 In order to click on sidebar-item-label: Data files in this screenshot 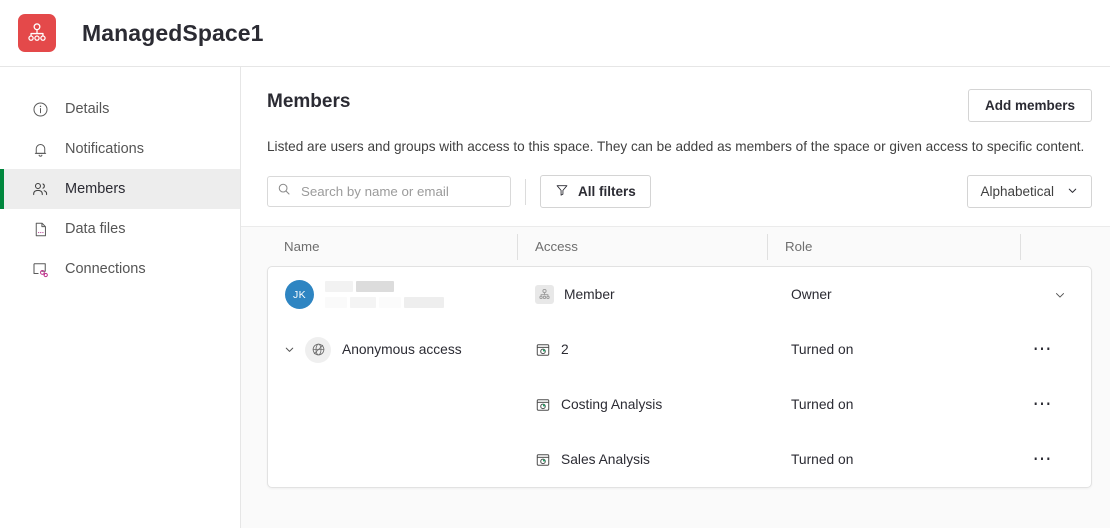, I will do `click(95, 229)`.